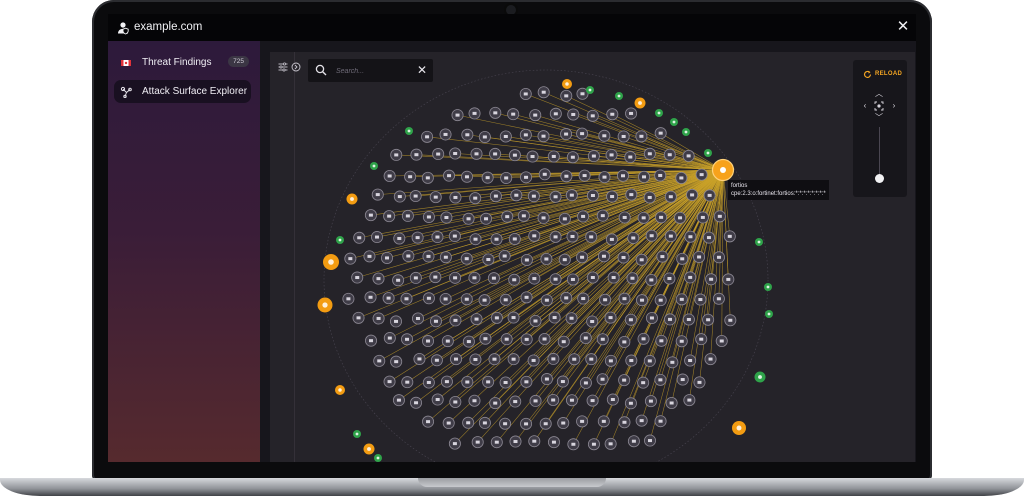  I want to click on clear-search-button: ✕, so click(422, 70).